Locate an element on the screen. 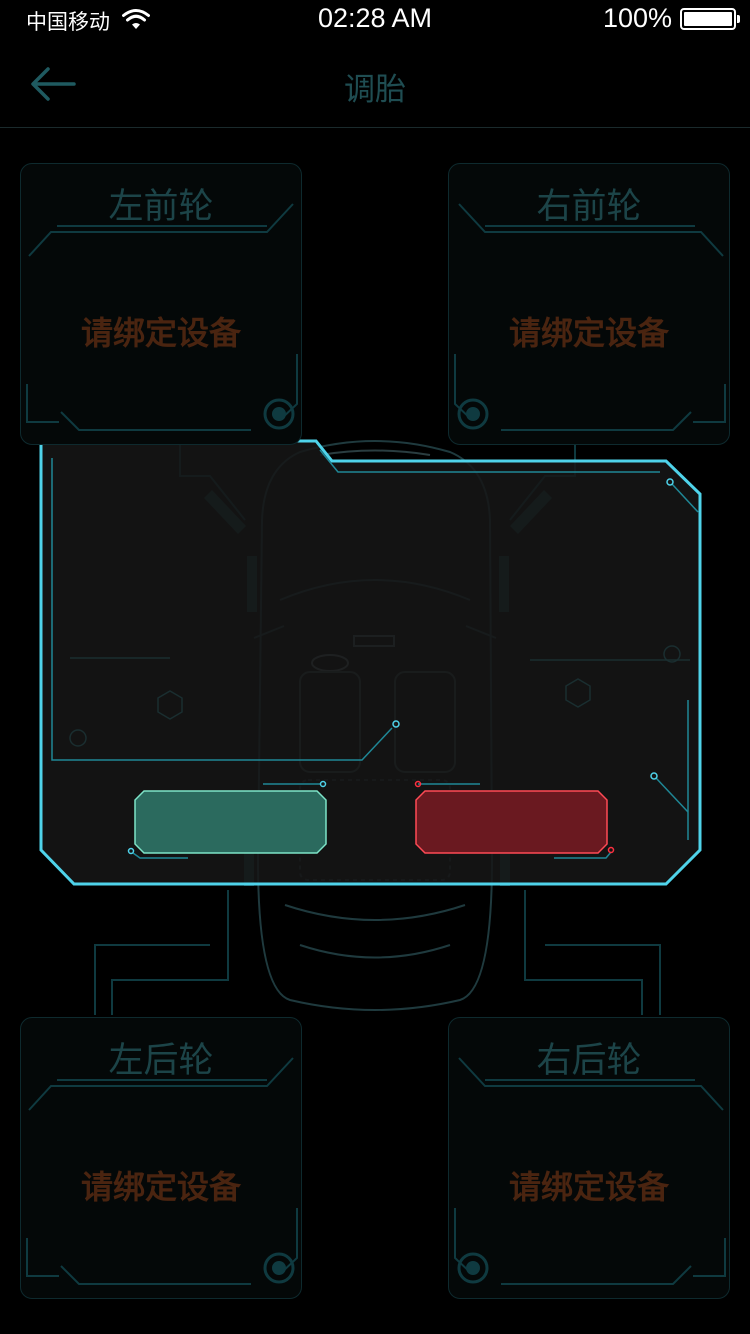 This screenshot has width=750, height=1334. tire-name: 左前轮 is located at coordinates (161, 207).